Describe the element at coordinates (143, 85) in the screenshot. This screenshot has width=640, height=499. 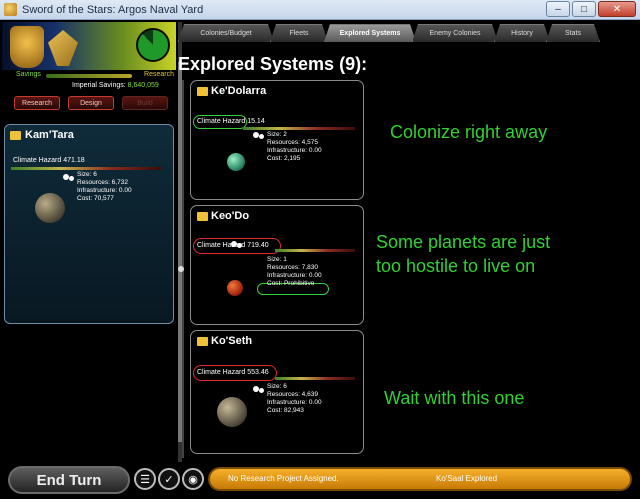
I see `imperial-savings-value: 8,640,059` at that location.